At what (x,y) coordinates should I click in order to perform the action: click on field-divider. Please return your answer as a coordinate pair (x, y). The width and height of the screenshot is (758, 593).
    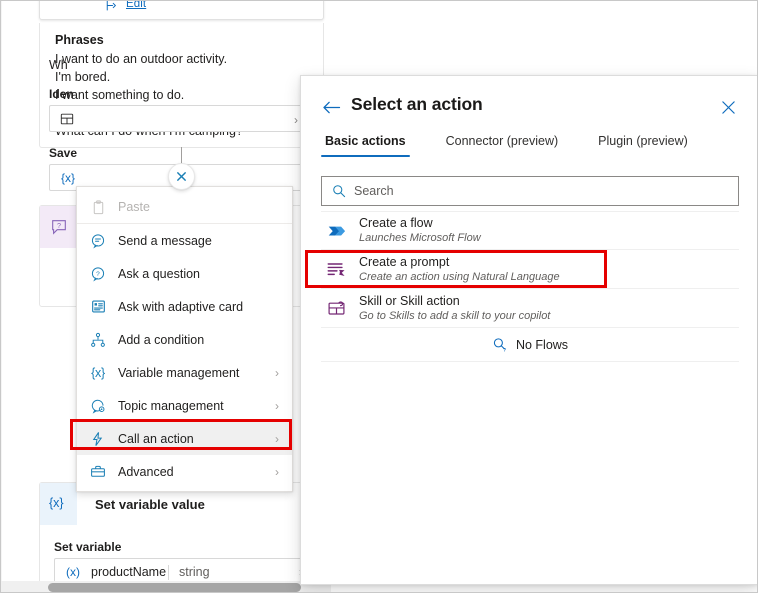
    Looking at the image, I should click on (168, 572).